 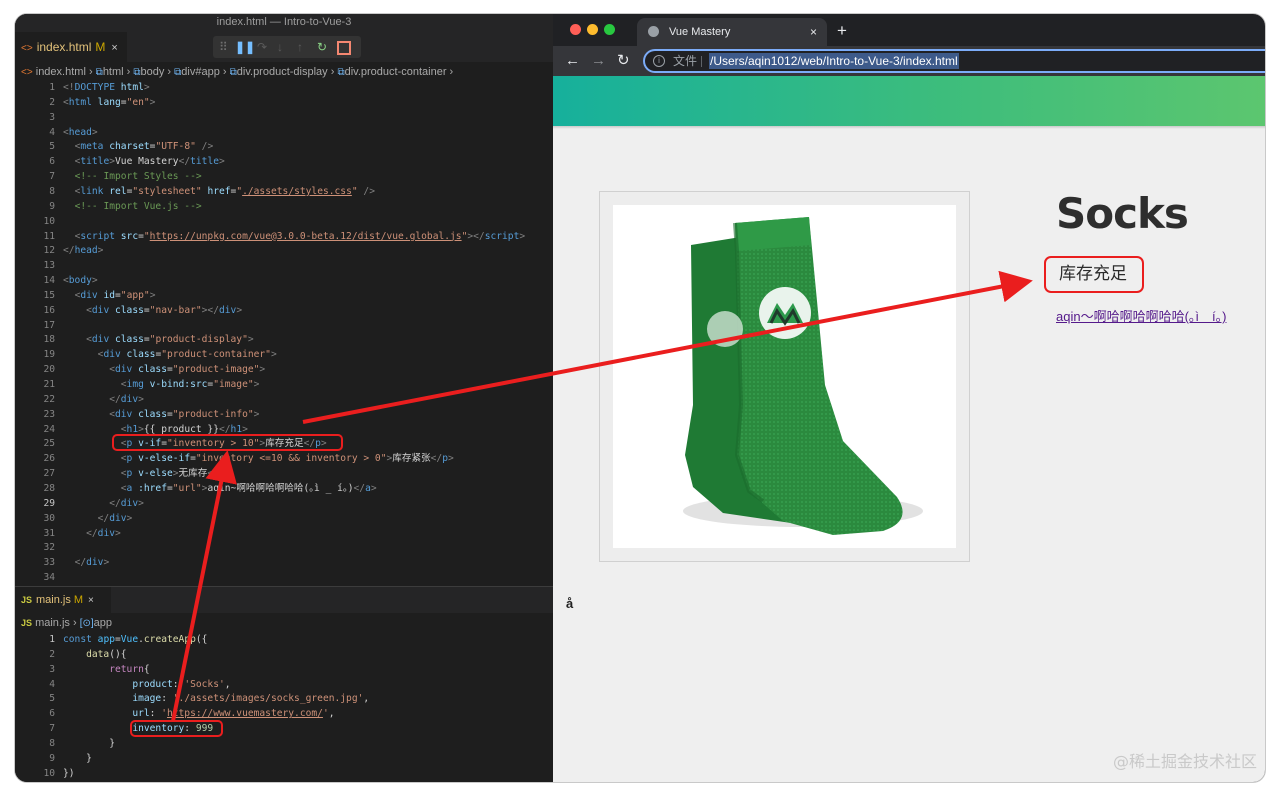 What do you see at coordinates (49, 281) in the screenshot?
I see `line-number: 14` at bounding box center [49, 281].